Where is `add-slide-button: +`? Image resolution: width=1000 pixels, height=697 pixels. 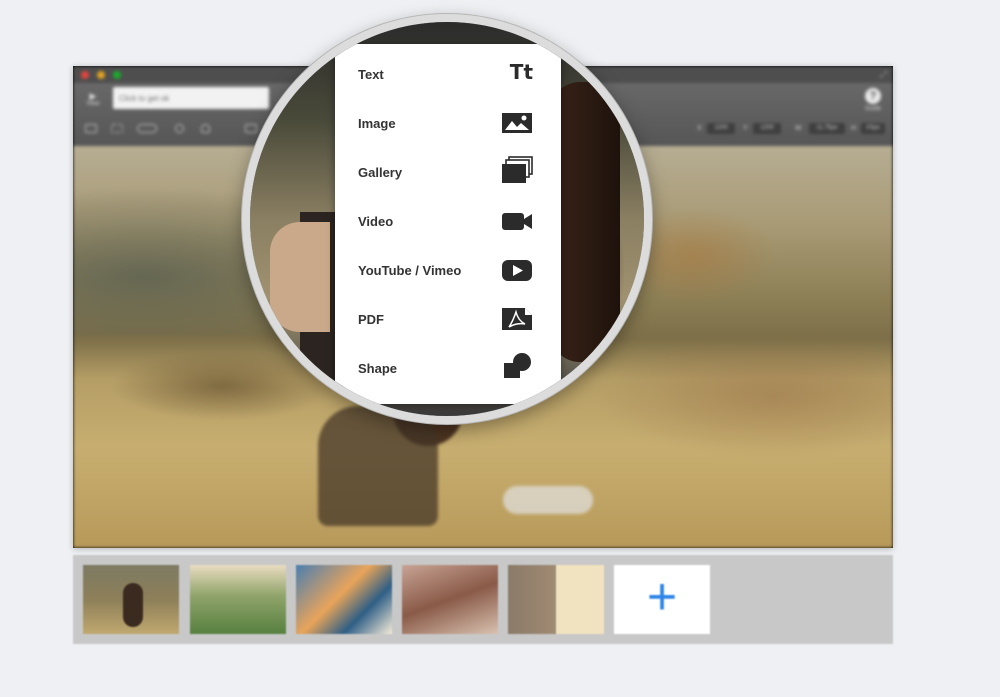
add-slide-button: + is located at coordinates (662, 599).